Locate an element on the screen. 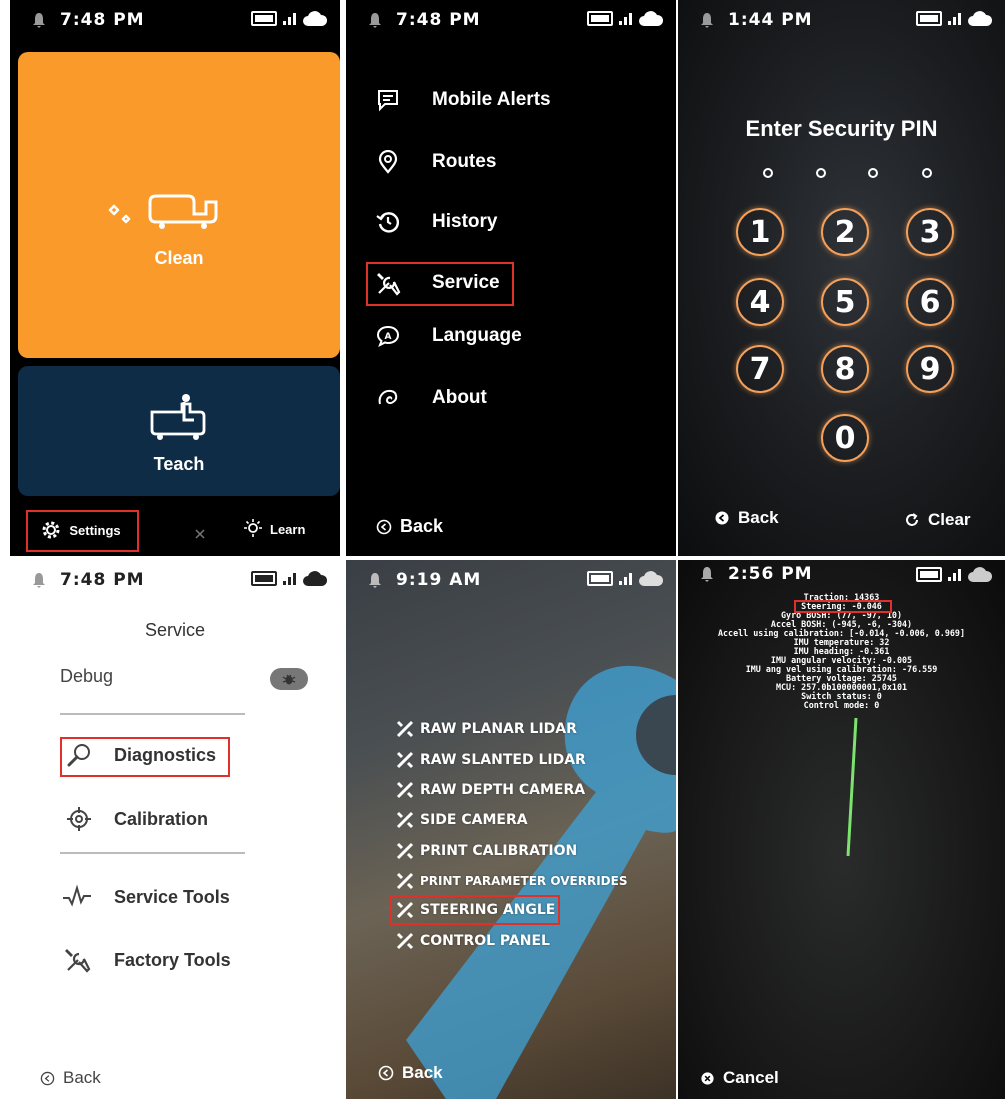 This screenshot has width=1005, height=1099. diag-item-label: PRINT PARAMETER OVERRIDES is located at coordinates (524, 881).